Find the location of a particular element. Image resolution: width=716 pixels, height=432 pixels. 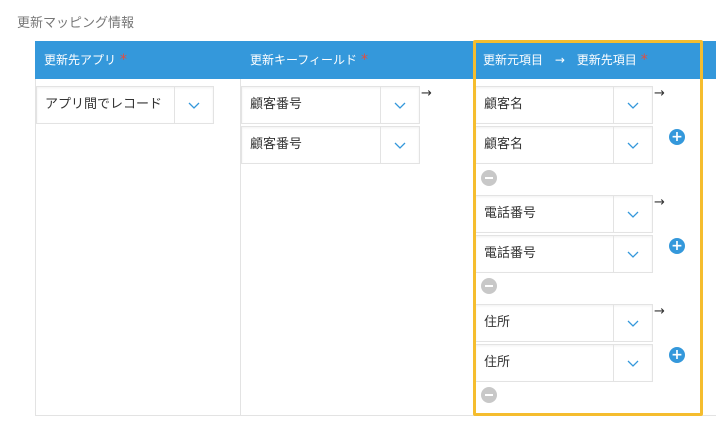

mapping-dest-value: 電話番号 is located at coordinates (510, 253).